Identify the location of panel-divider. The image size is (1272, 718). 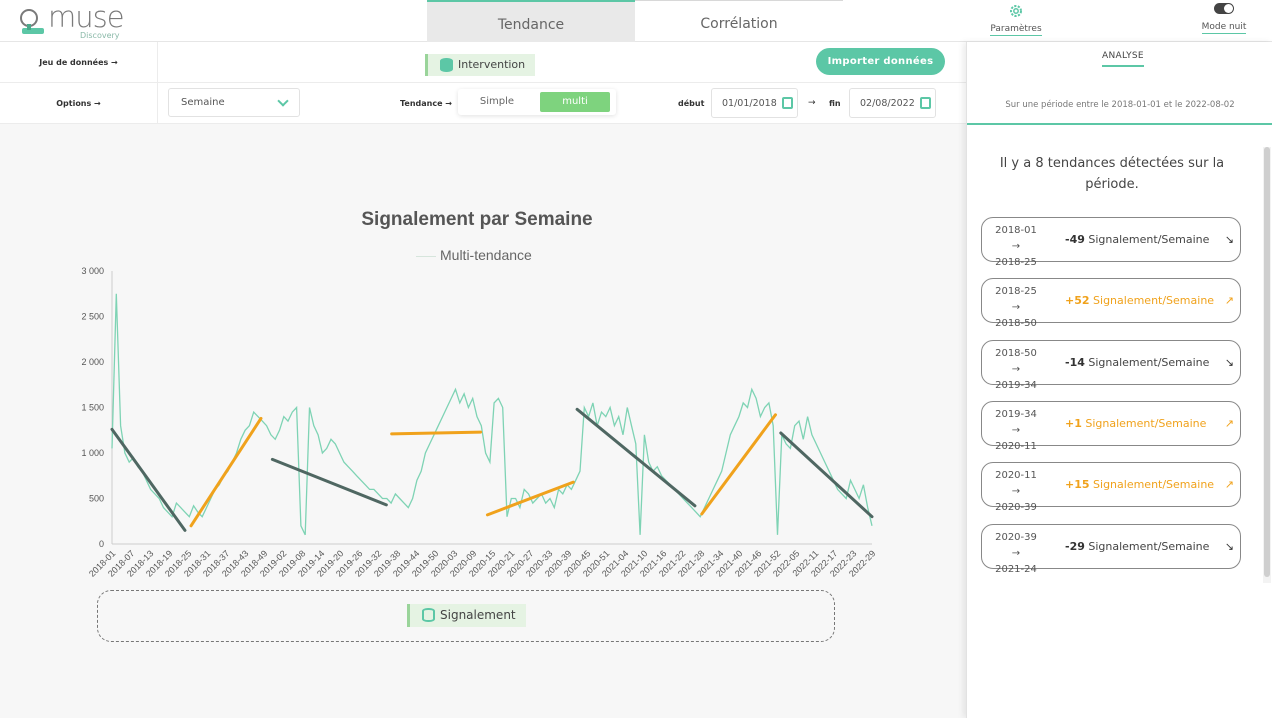
(1119, 124).